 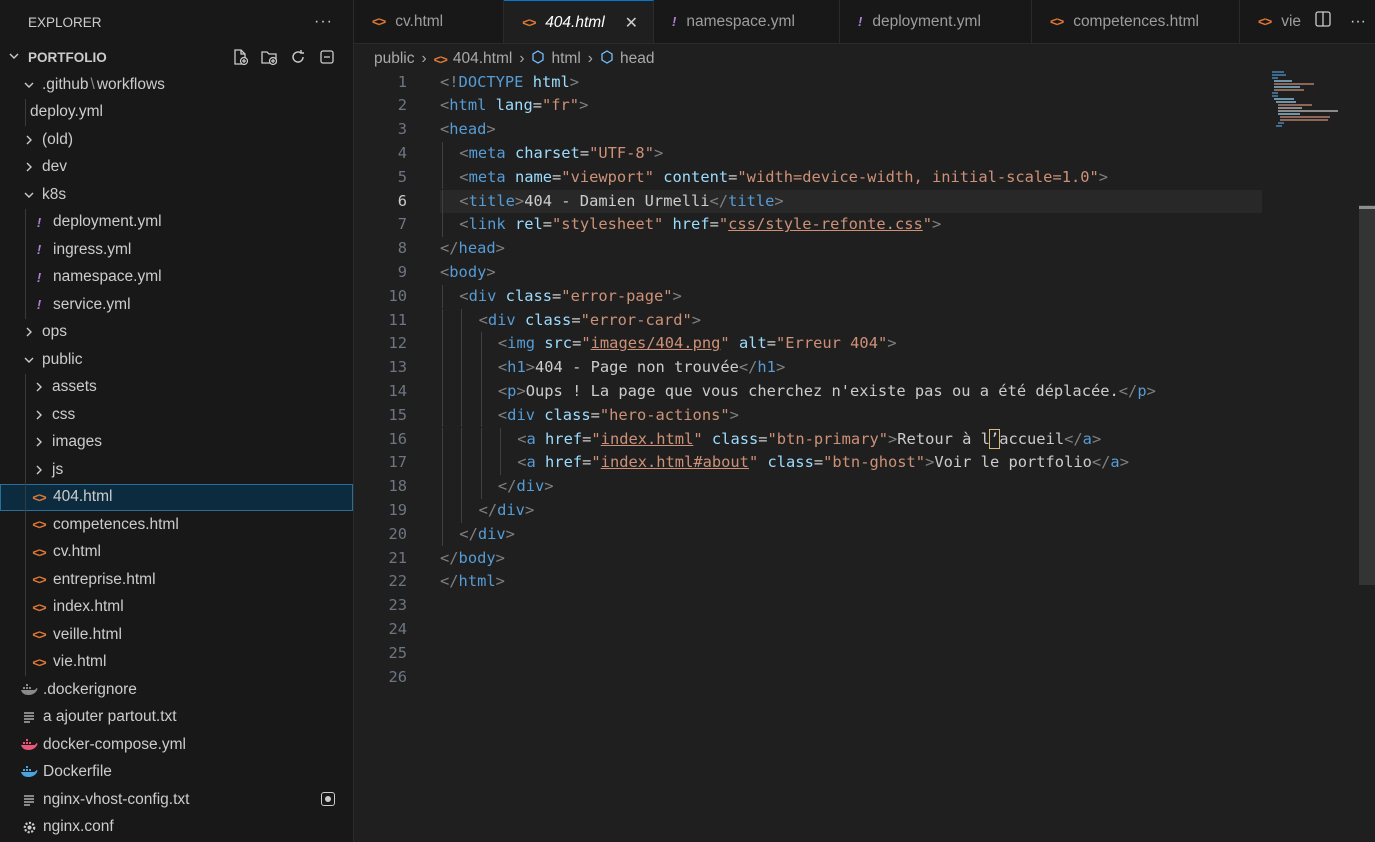 What do you see at coordinates (864, 273) in the screenshot?
I see `code-line: 9 <body>` at bounding box center [864, 273].